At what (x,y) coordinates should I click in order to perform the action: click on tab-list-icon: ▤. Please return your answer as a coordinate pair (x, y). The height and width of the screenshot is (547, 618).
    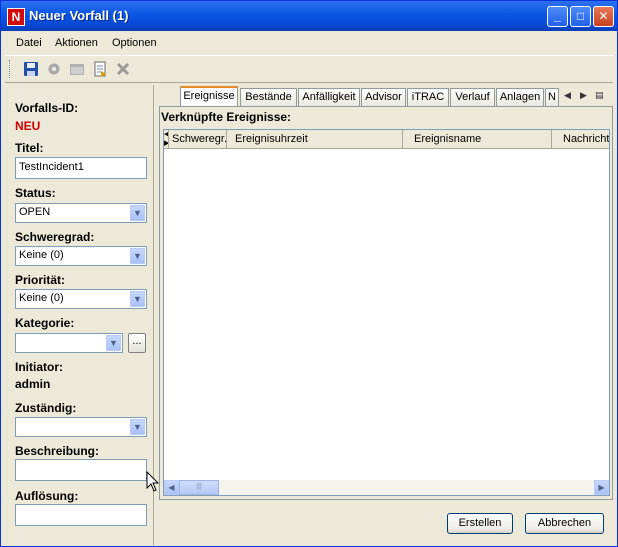
    Looking at the image, I should click on (599, 95).